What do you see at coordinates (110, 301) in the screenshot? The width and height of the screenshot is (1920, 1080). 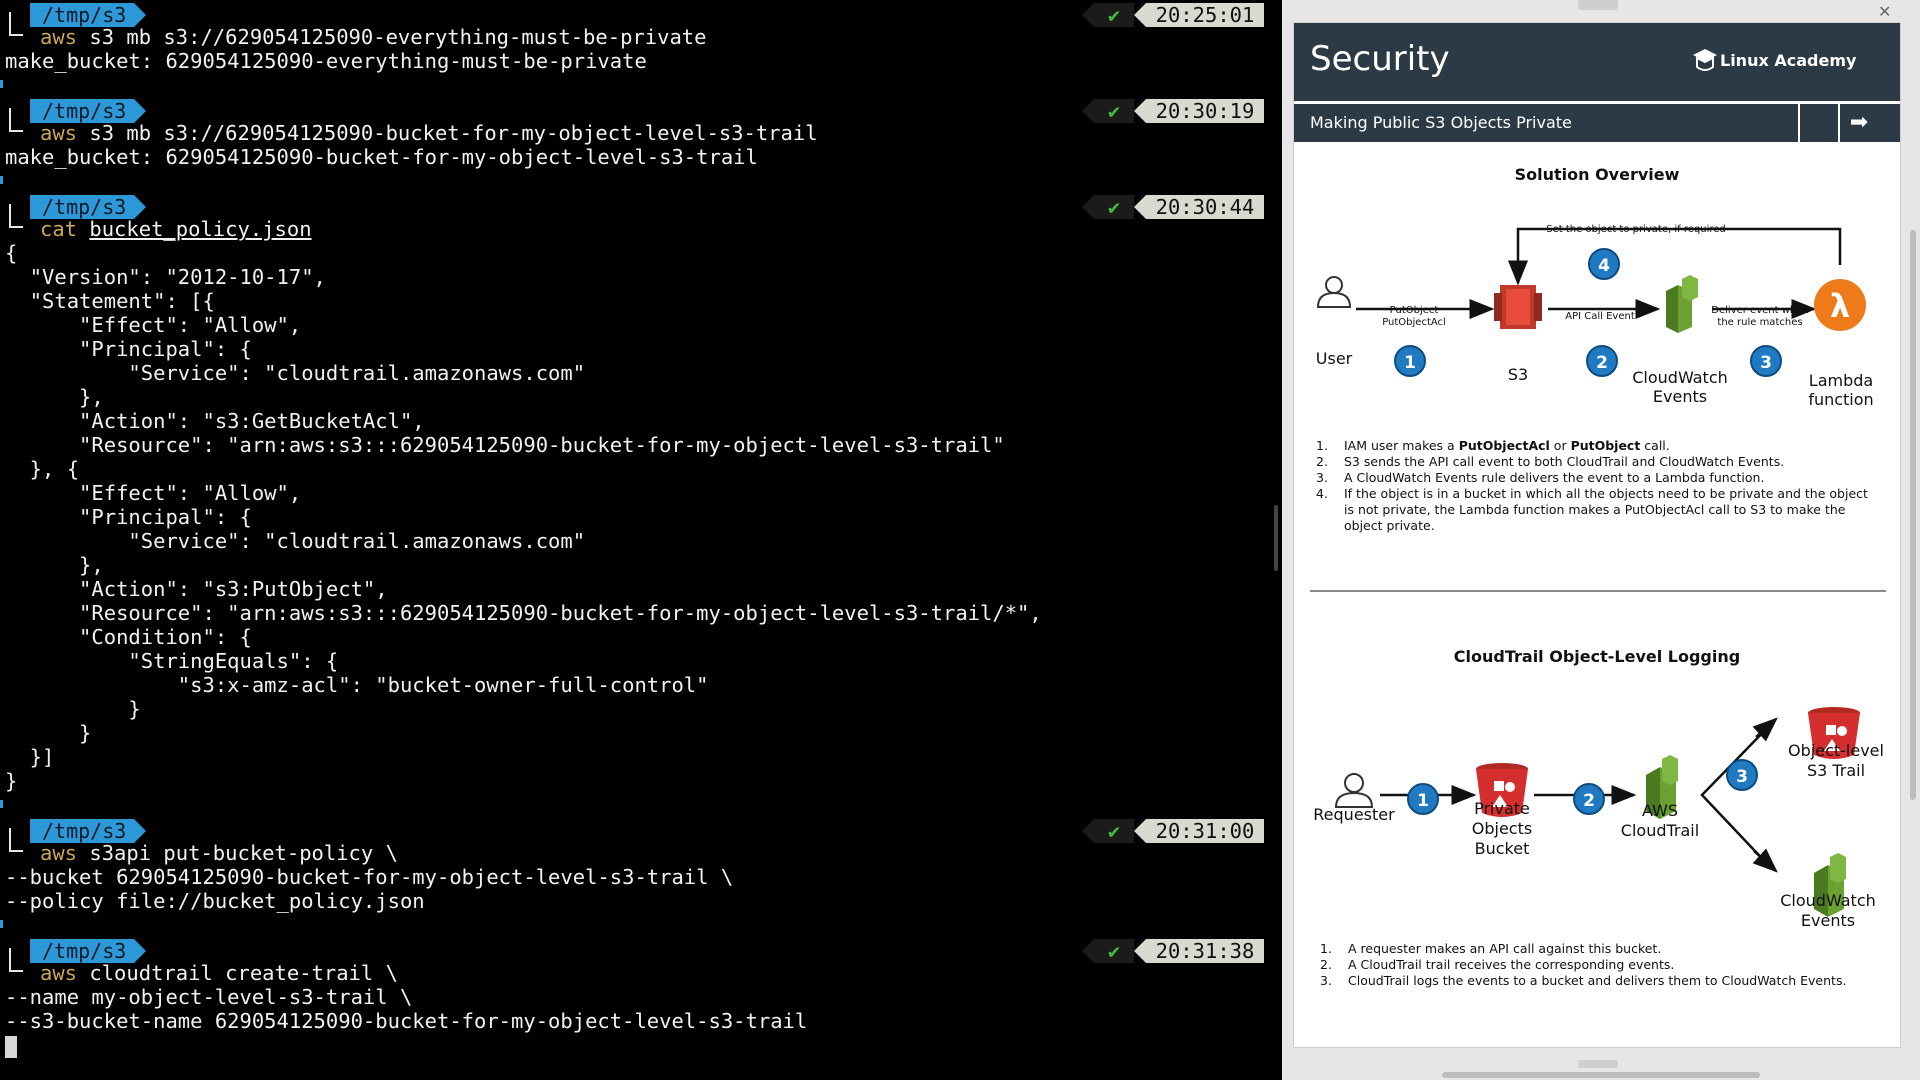 I see `output-line: "Statement": [{` at bounding box center [110, 301].